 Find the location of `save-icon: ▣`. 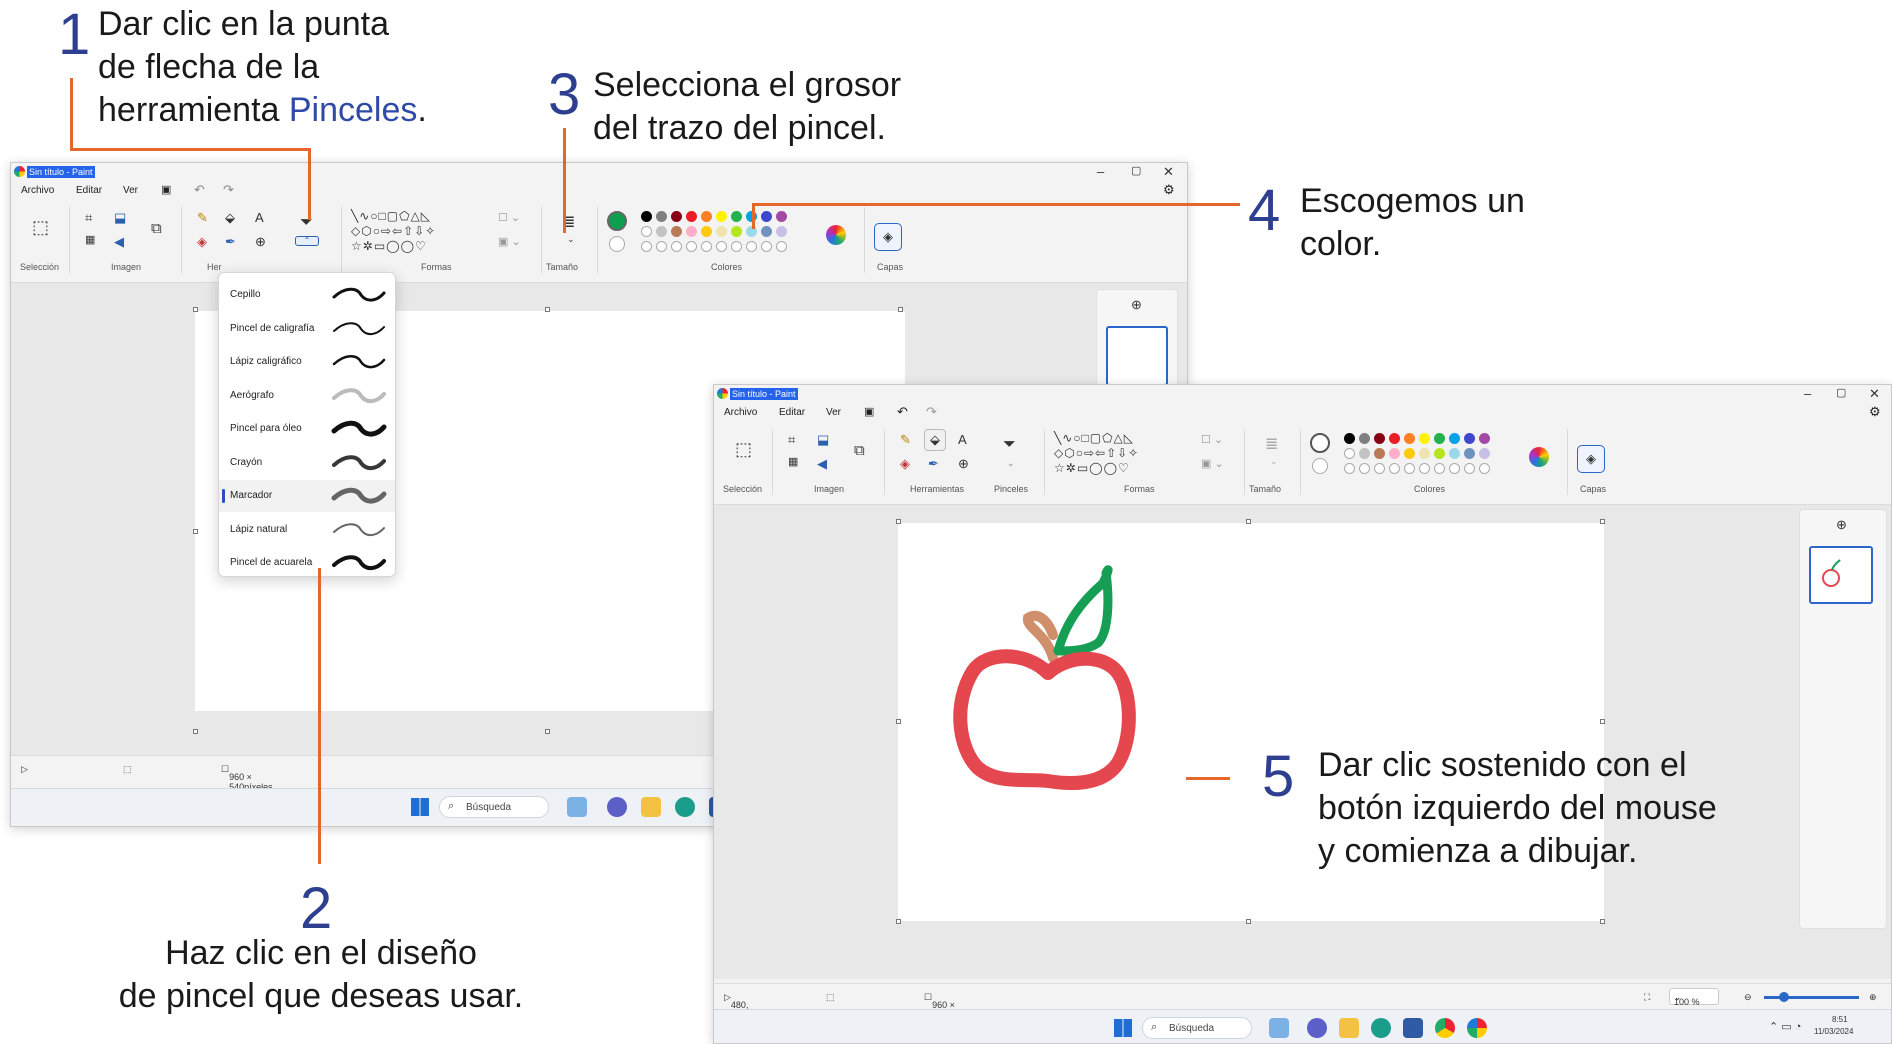

save-icon: ▣ is located at coordinates (166, 189).